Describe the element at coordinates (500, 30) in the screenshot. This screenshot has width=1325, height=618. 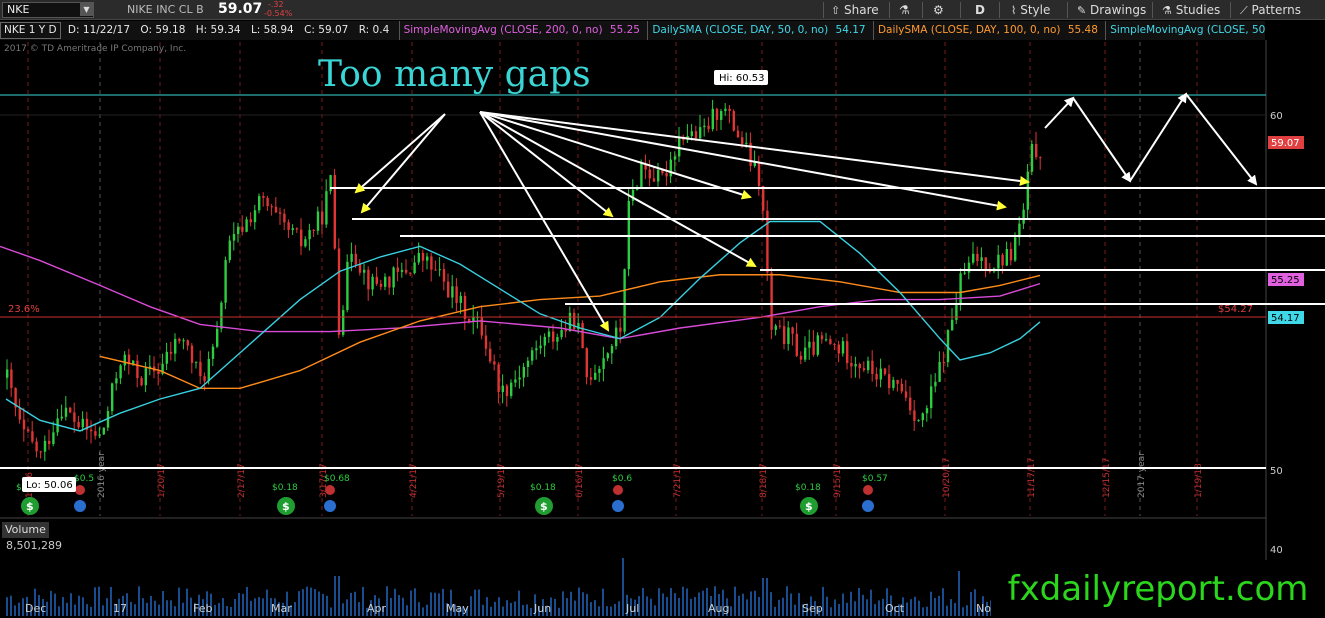
I see `study-sma200-label: SimpleMovingAvg (CLOSE, 200, 0, no)` at that location.